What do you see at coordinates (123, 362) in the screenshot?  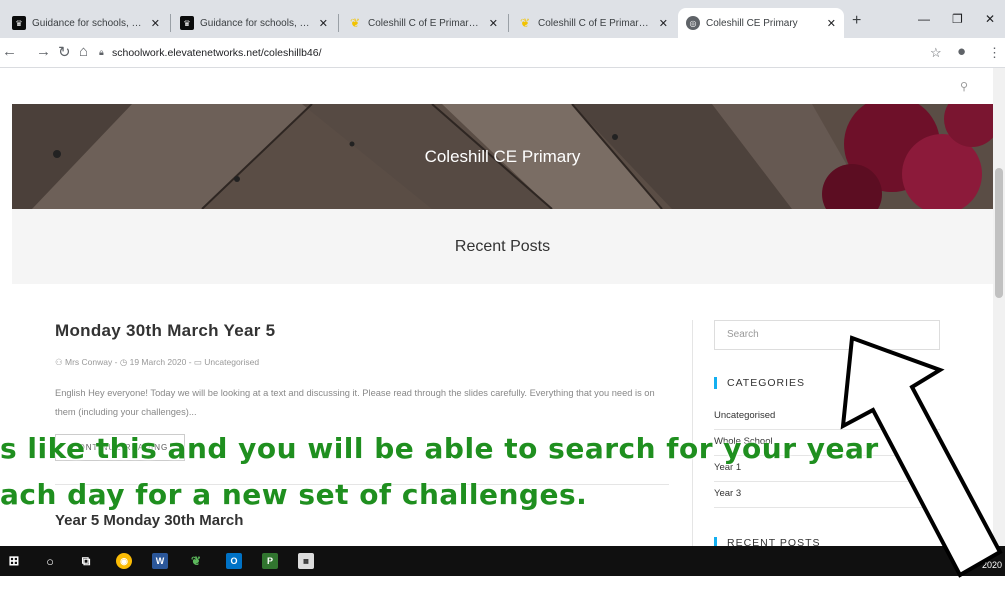 I see `clock-icon: ◷` at bounding box center [123, 362].